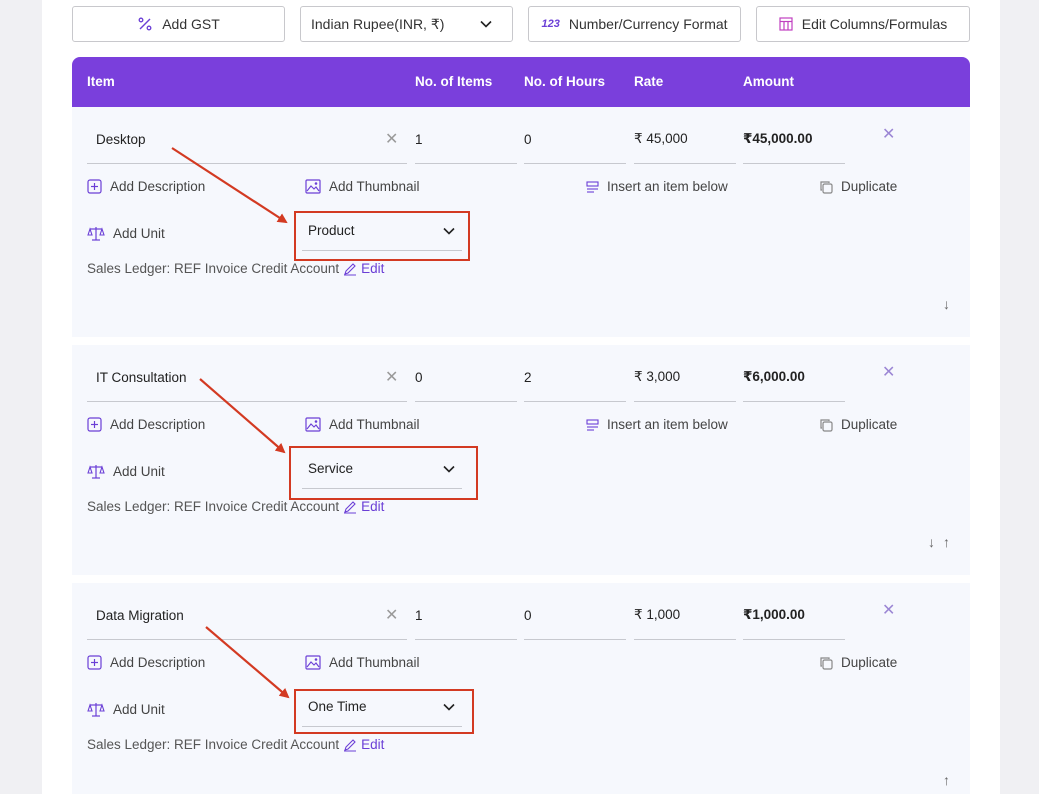 Image resolution: width=1039 pixels, height=794 pixels. What do you see at coordinates (454, 81) in the screenshot?
I see `column-no-items: No. of Items` at bounding box center [454, 81].